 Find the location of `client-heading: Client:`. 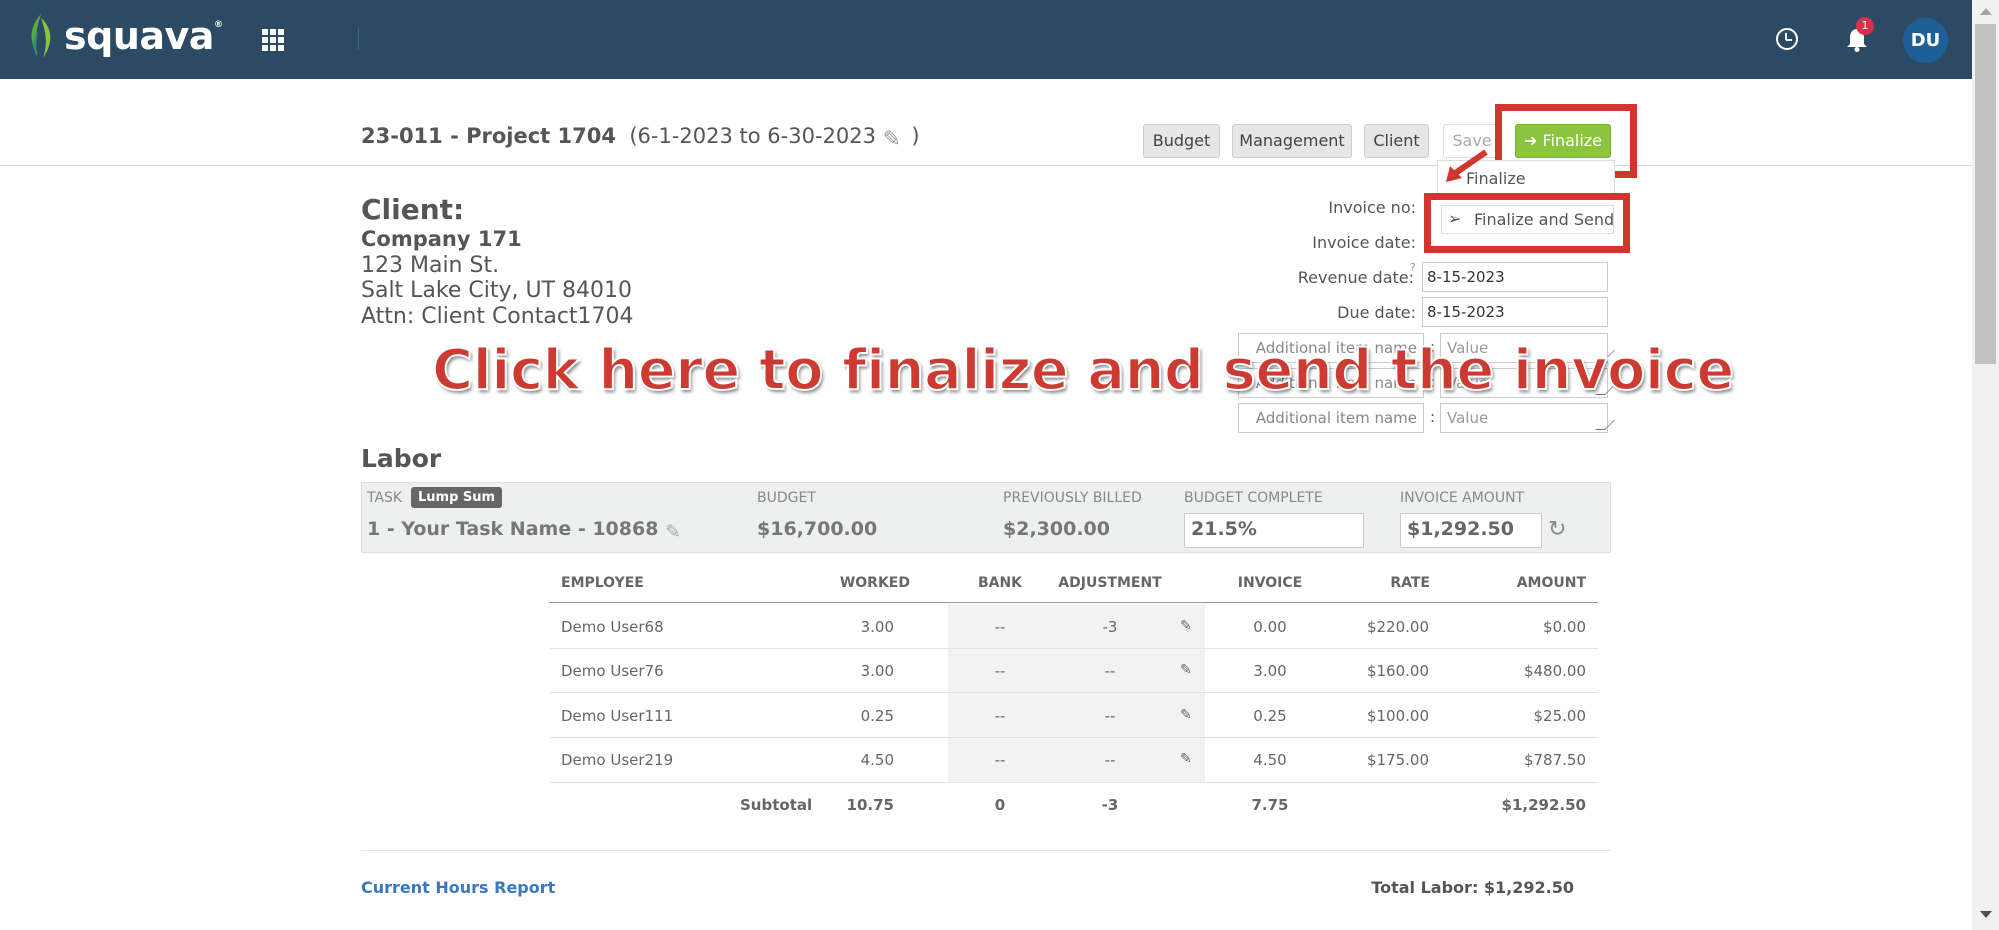

client-heading: Client: is located at coordinates (413, 209).